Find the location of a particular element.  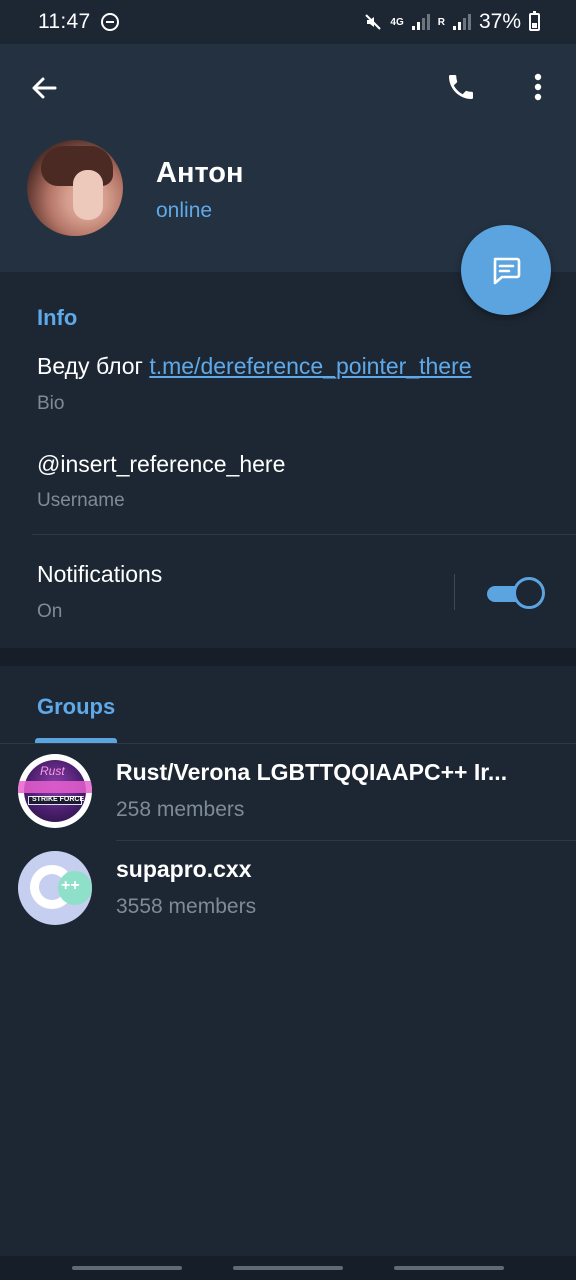

bio-row: Веду блог t.me/dereference_pointer_there is located at coordinates (254, 366).